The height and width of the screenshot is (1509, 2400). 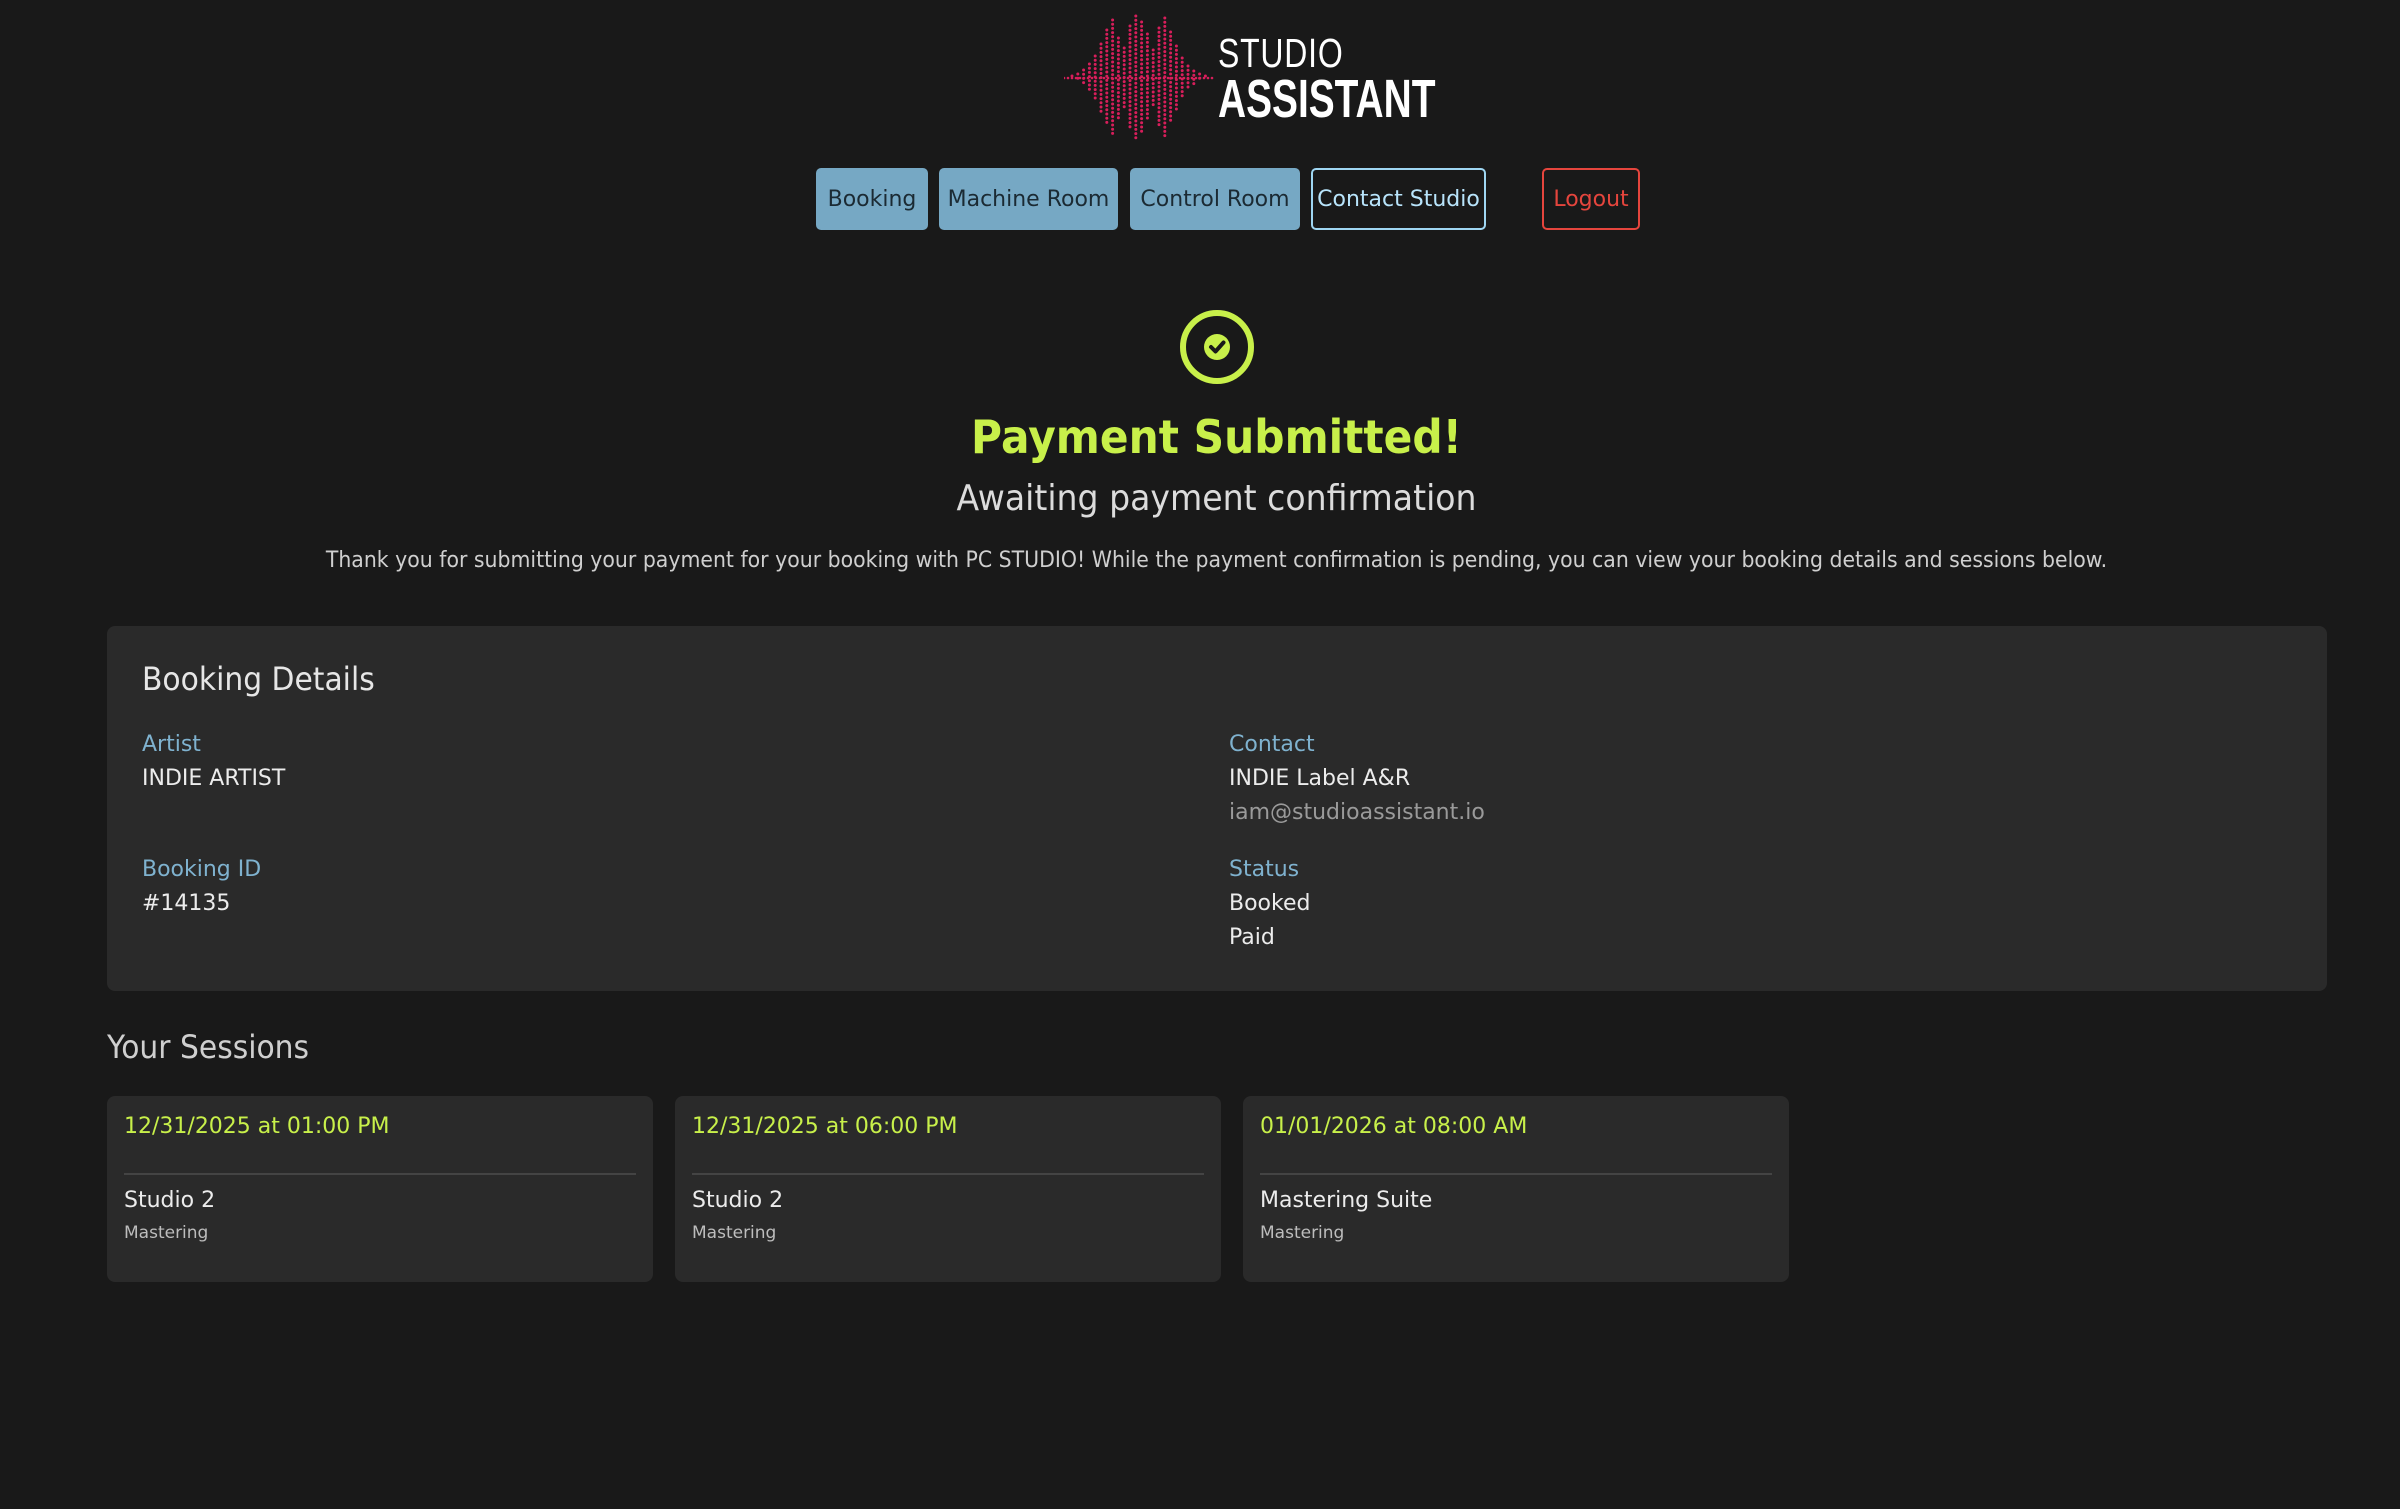 I want to click on waveform-logo-icon, so click(x=1139, y=77).